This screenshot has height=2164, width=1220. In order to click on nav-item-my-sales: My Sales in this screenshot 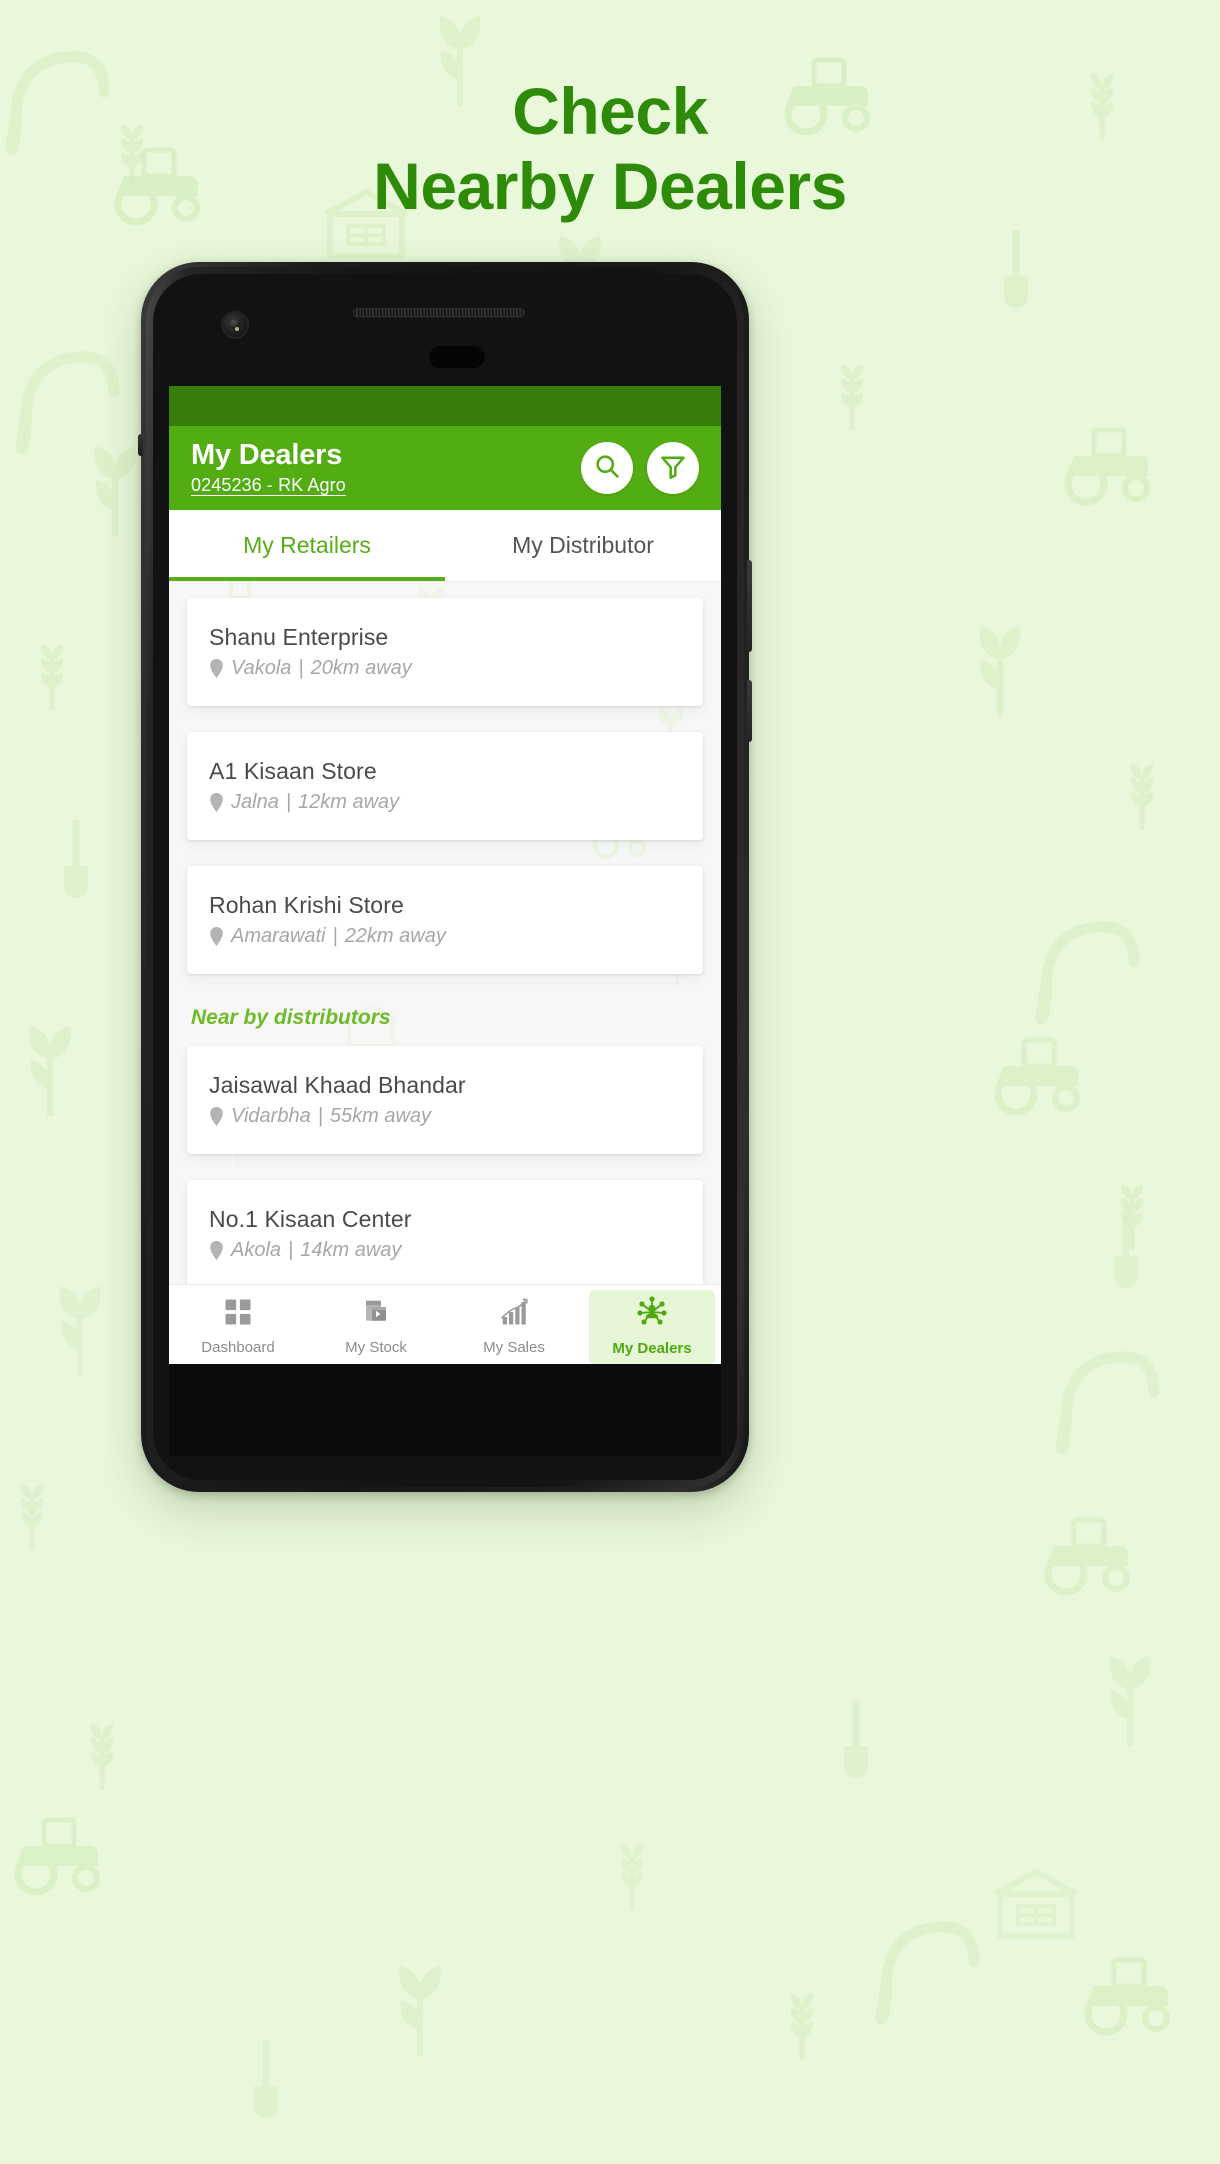, I will do `click(514, 1327)`.